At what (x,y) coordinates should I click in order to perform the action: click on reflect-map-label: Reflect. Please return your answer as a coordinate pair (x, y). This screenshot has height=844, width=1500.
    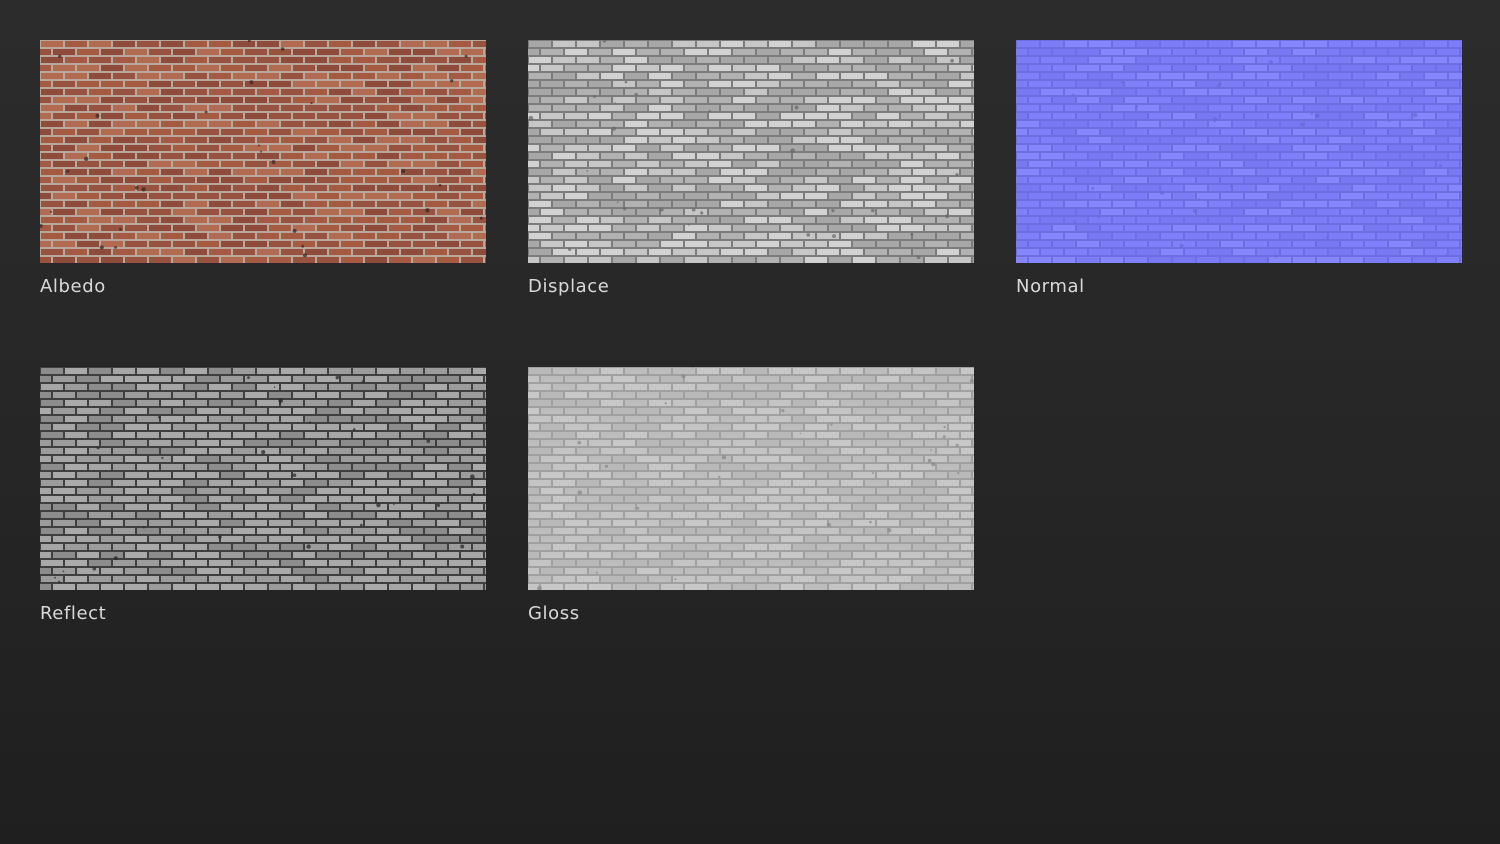
    Looking at the image, I should click on (73, 613).